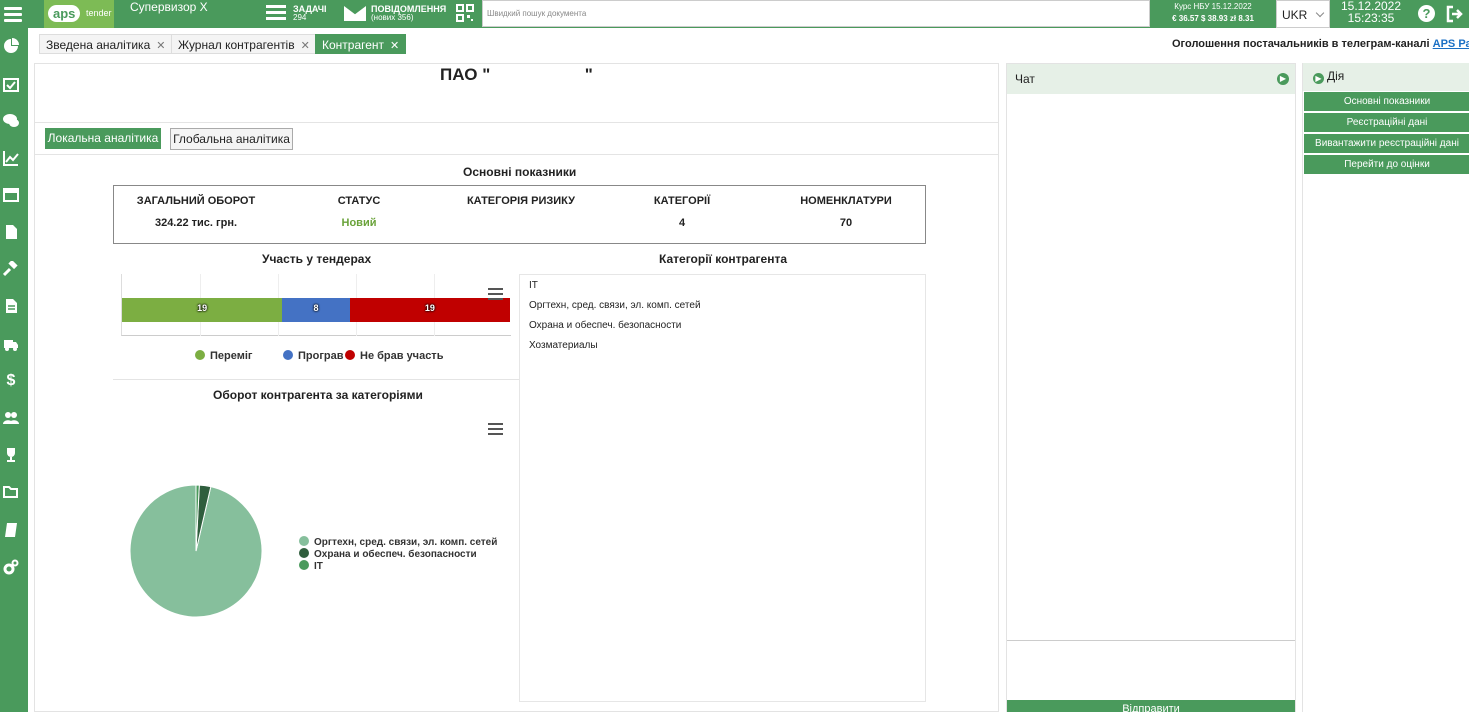 The width and height of the screenshot is (1469, 712). I want to click on logo-sub: tender, so click(99, 13).